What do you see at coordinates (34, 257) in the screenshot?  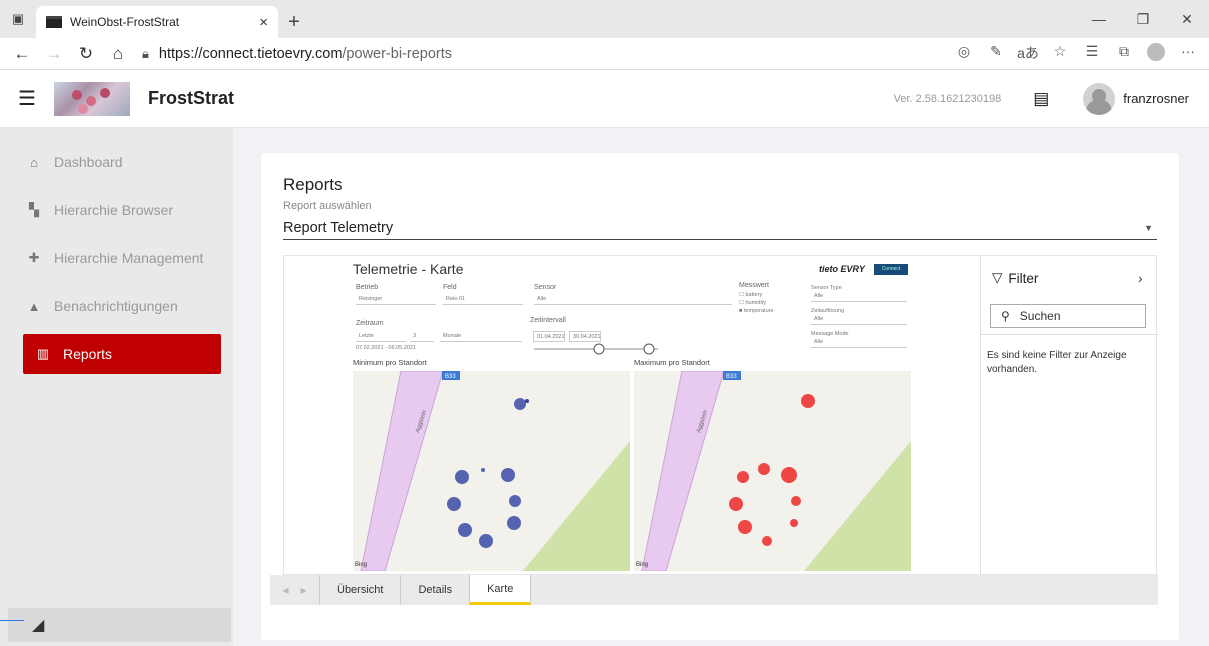 I see `puzzle-icon: ✚` at bounding box center [34, 257].